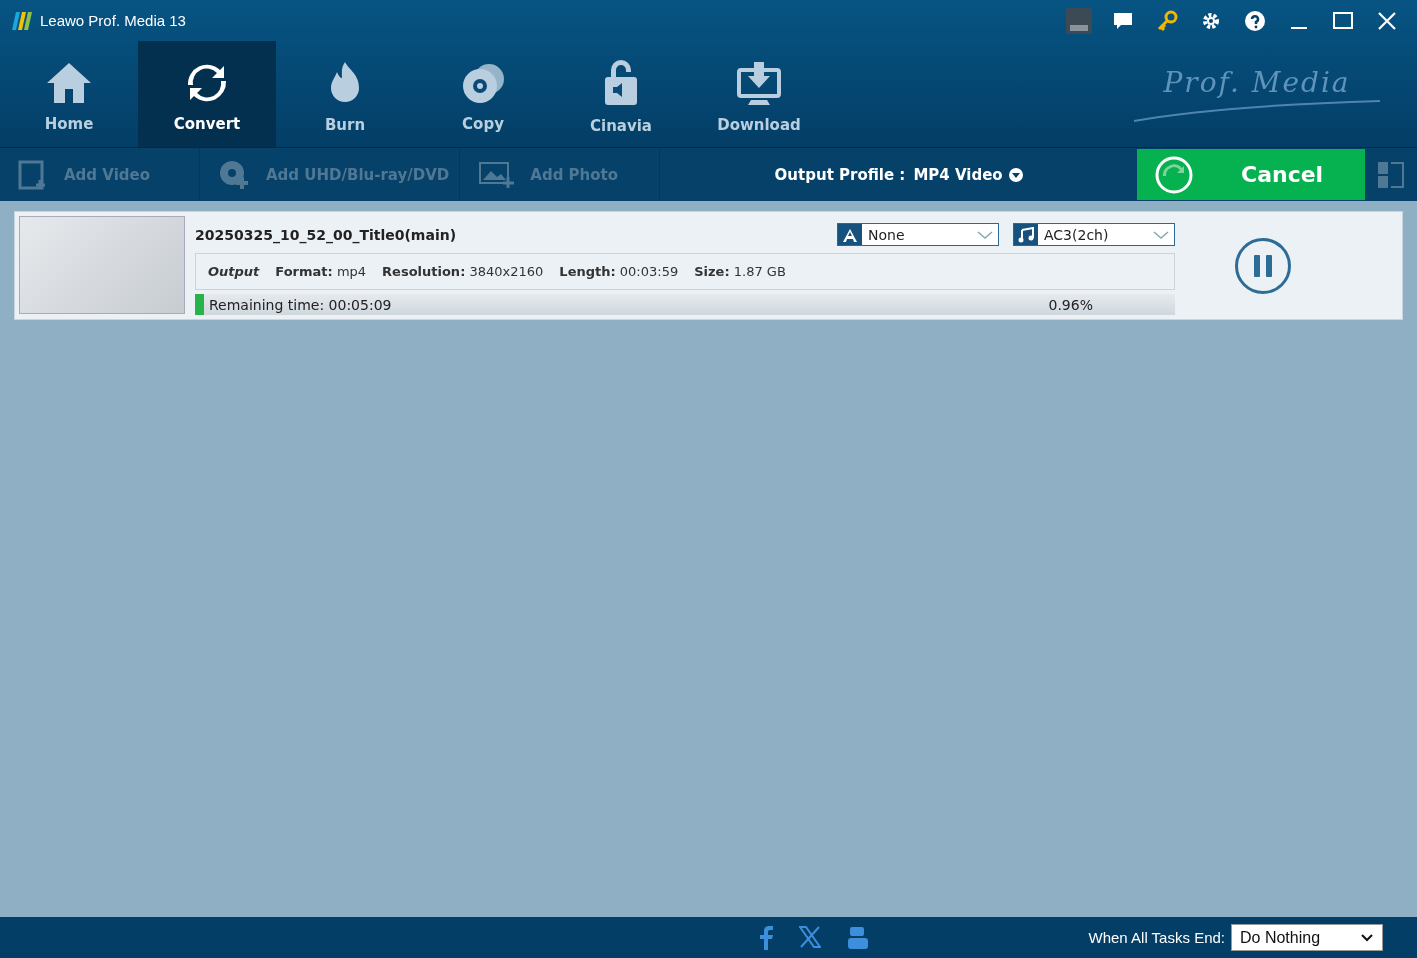 The width and height of the screenshot is (1417, 958). I want to click on output-label: Output, so click(234, 272).